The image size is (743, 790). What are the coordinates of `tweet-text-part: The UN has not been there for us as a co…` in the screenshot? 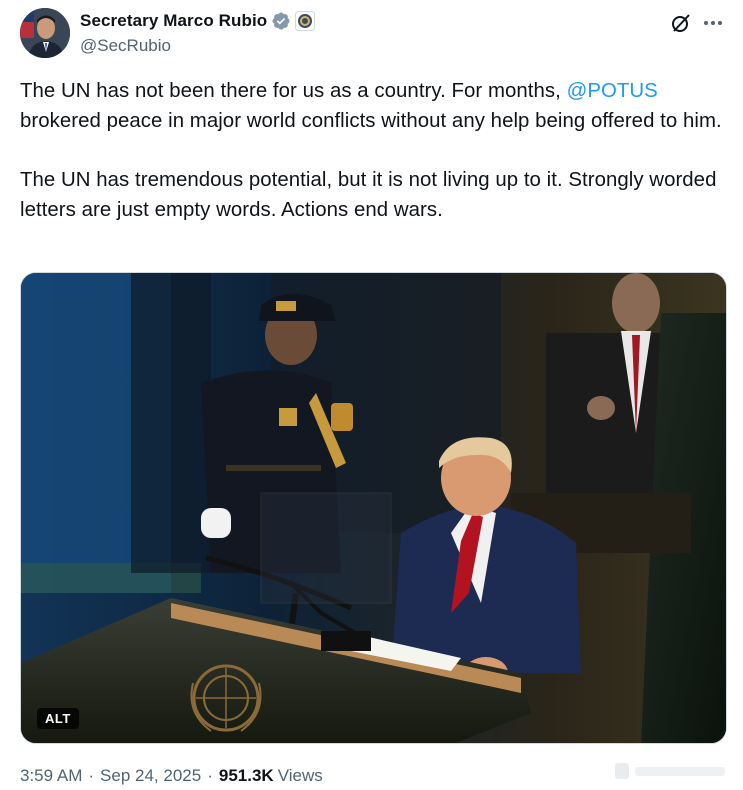 It's located at (293, 91).